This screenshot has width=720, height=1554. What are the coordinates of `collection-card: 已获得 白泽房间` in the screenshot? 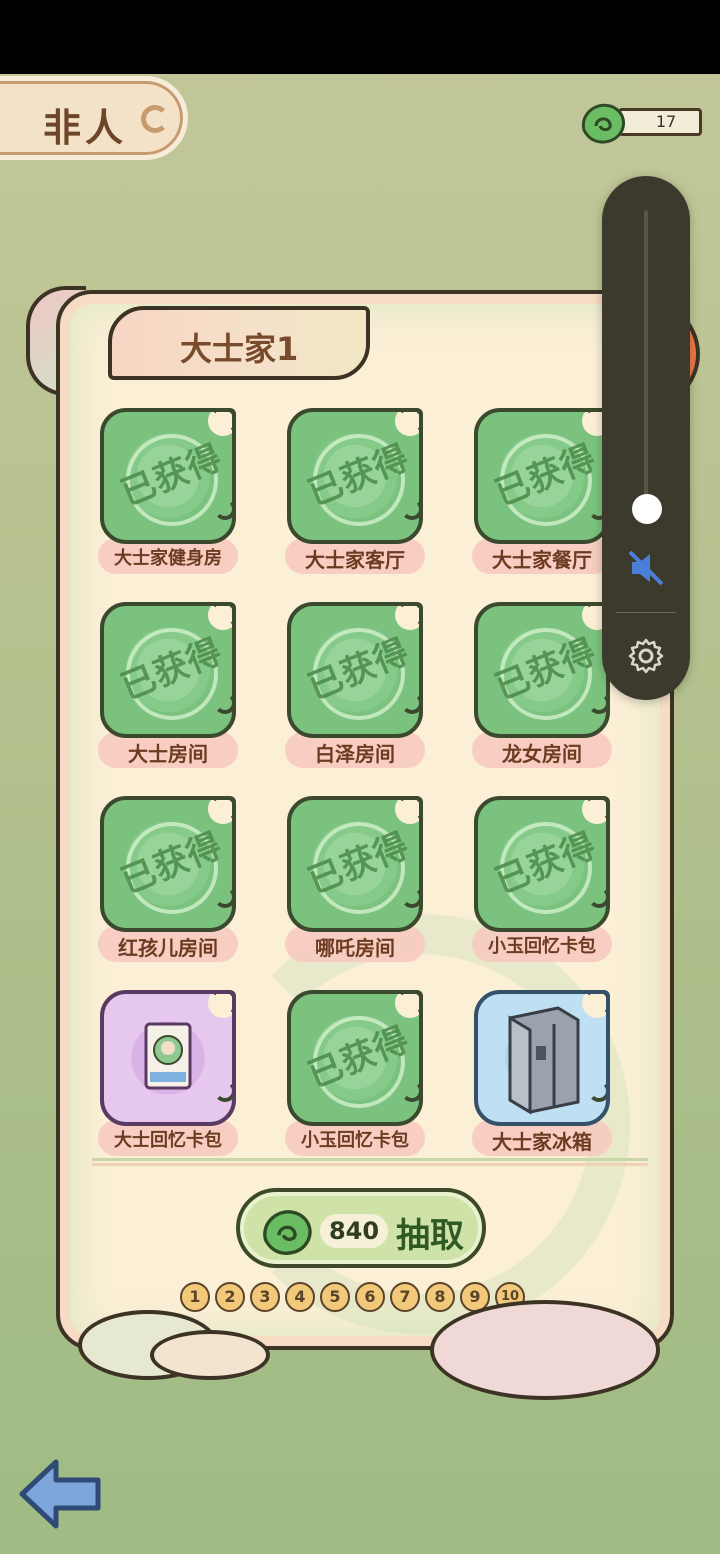 It's located at (361, 688).